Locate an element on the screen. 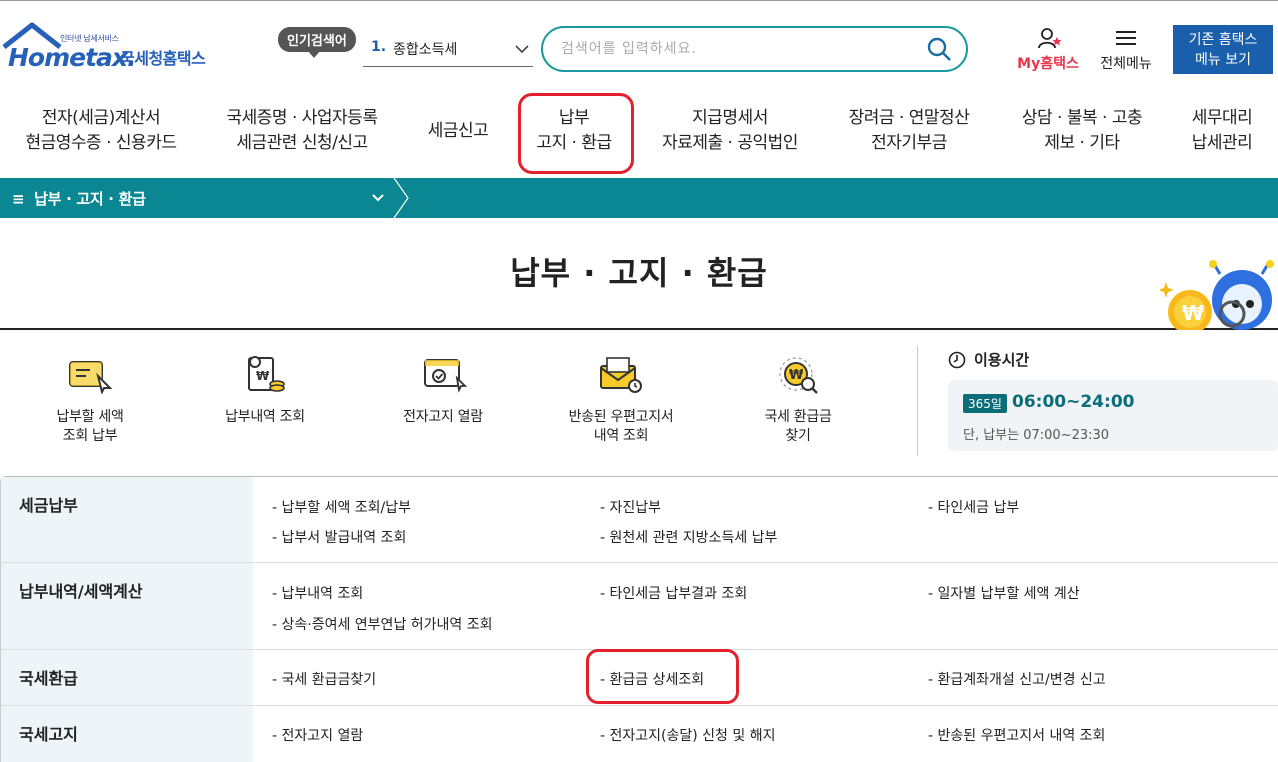 This screenshot has width=1278, height=762. gnb-item-invoice: 전자(세금)계산서 현금영수증 · 신용카드 is located at coordinates (101, 131).